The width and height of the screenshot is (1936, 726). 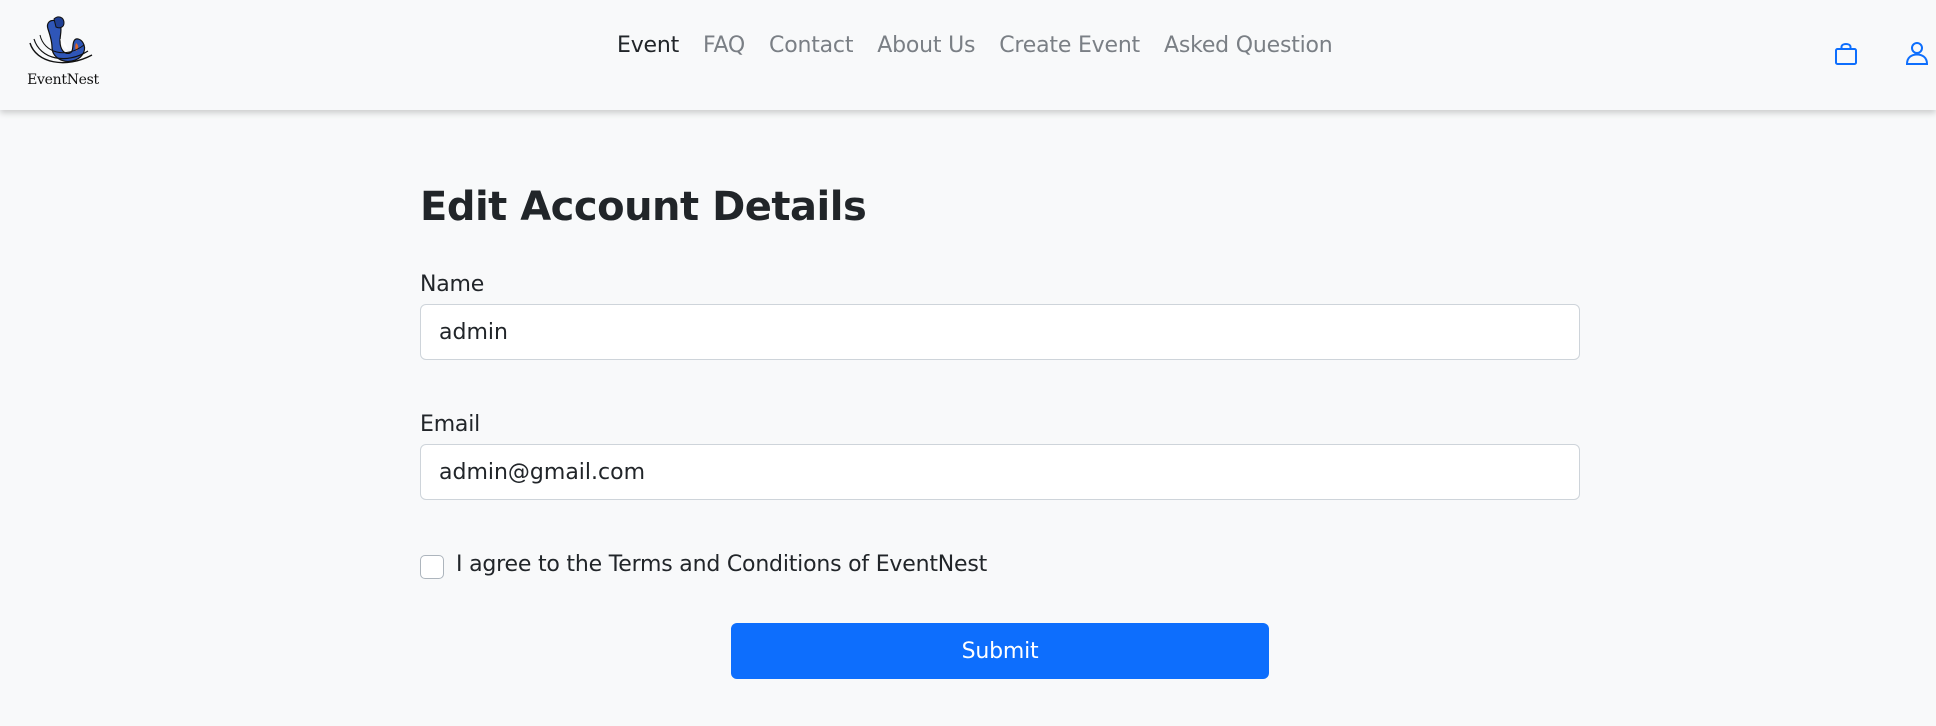 I want to click on nav-create-event: Create Event, so click(x=1069, y=45).